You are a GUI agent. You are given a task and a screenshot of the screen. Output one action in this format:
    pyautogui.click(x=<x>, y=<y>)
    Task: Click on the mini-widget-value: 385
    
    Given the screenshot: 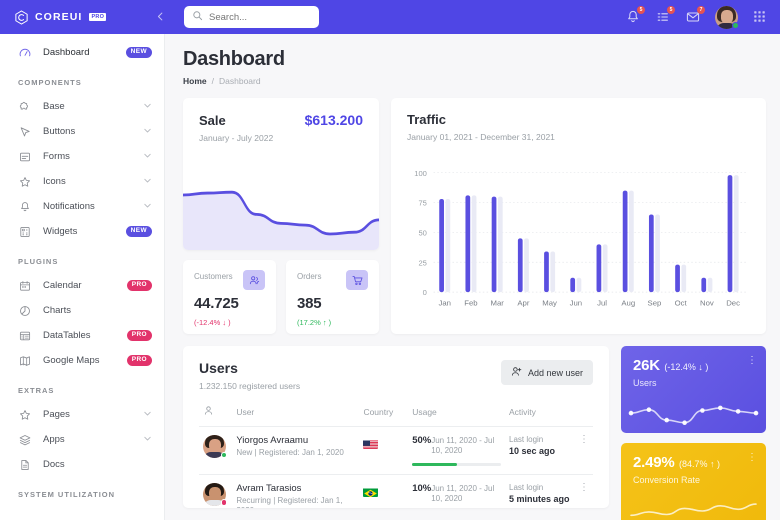 What is the action you would take?
    pyautogui.click(x=309, y=303)
    